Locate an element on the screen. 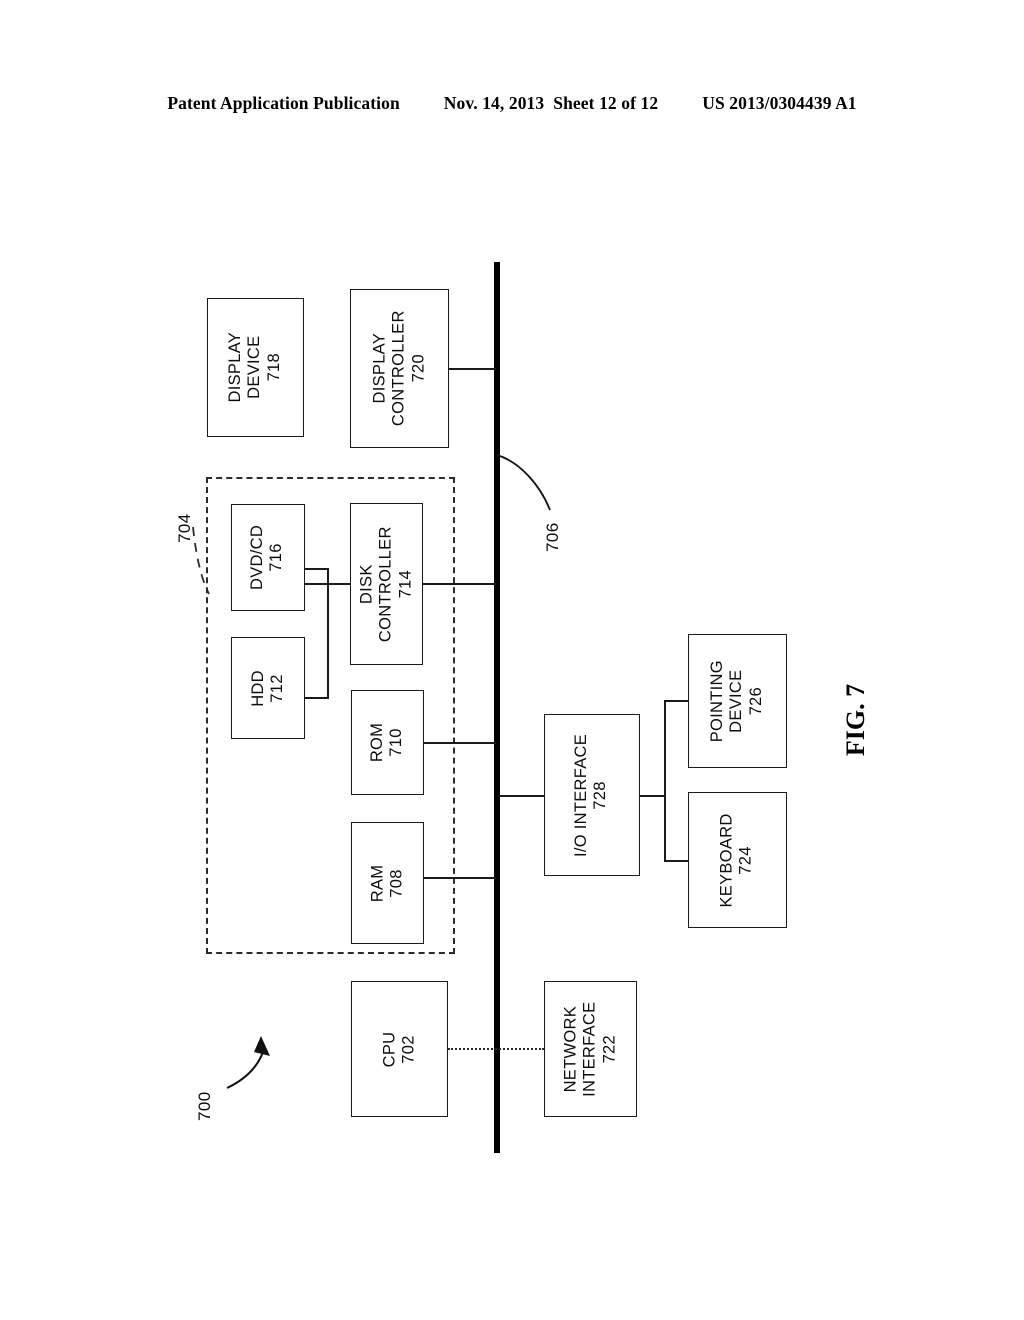 The image size is (1024, 1320). hdd-line1: HDD is located at coordinates (257, 688).